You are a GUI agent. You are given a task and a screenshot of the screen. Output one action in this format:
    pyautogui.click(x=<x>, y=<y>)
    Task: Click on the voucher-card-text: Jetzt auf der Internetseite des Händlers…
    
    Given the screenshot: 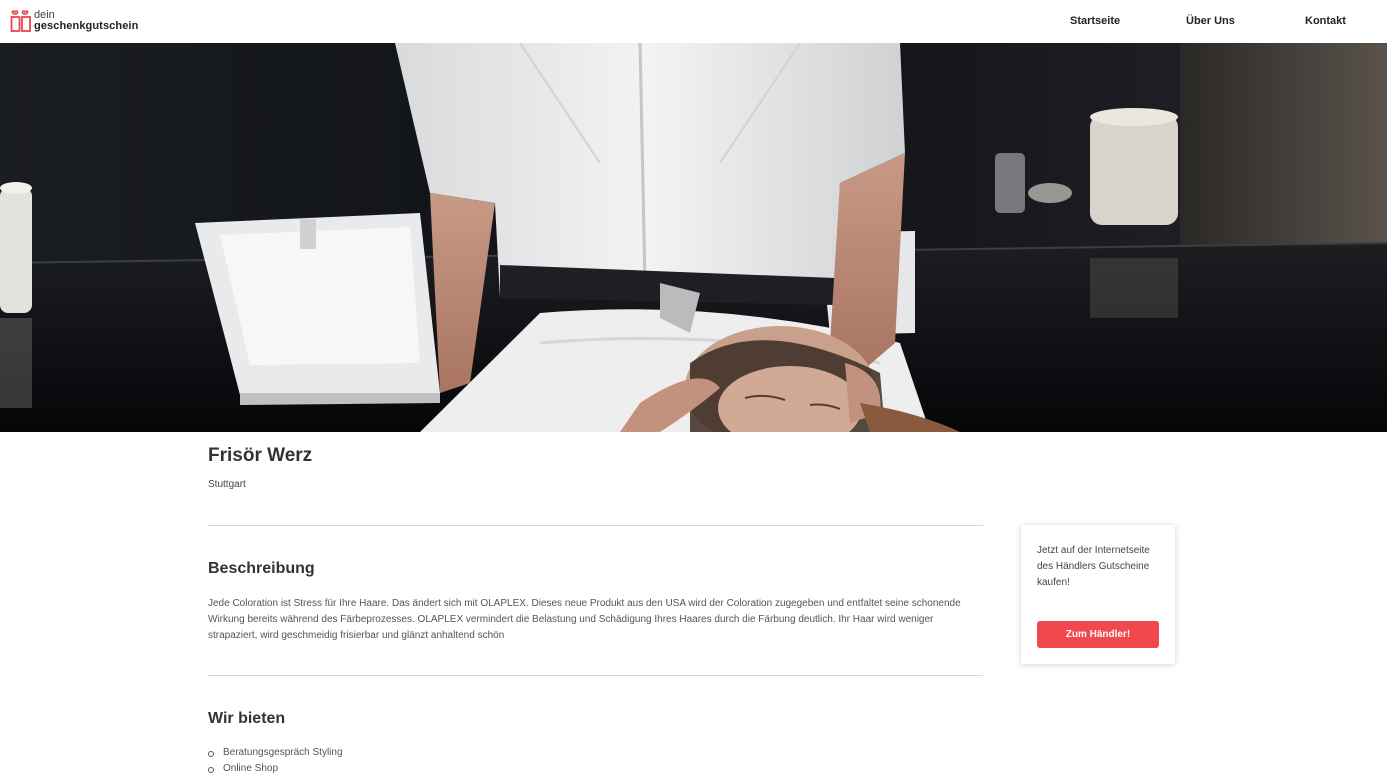 What is the action you would take?
    pyautogui.click(x=1093, y=566)
    